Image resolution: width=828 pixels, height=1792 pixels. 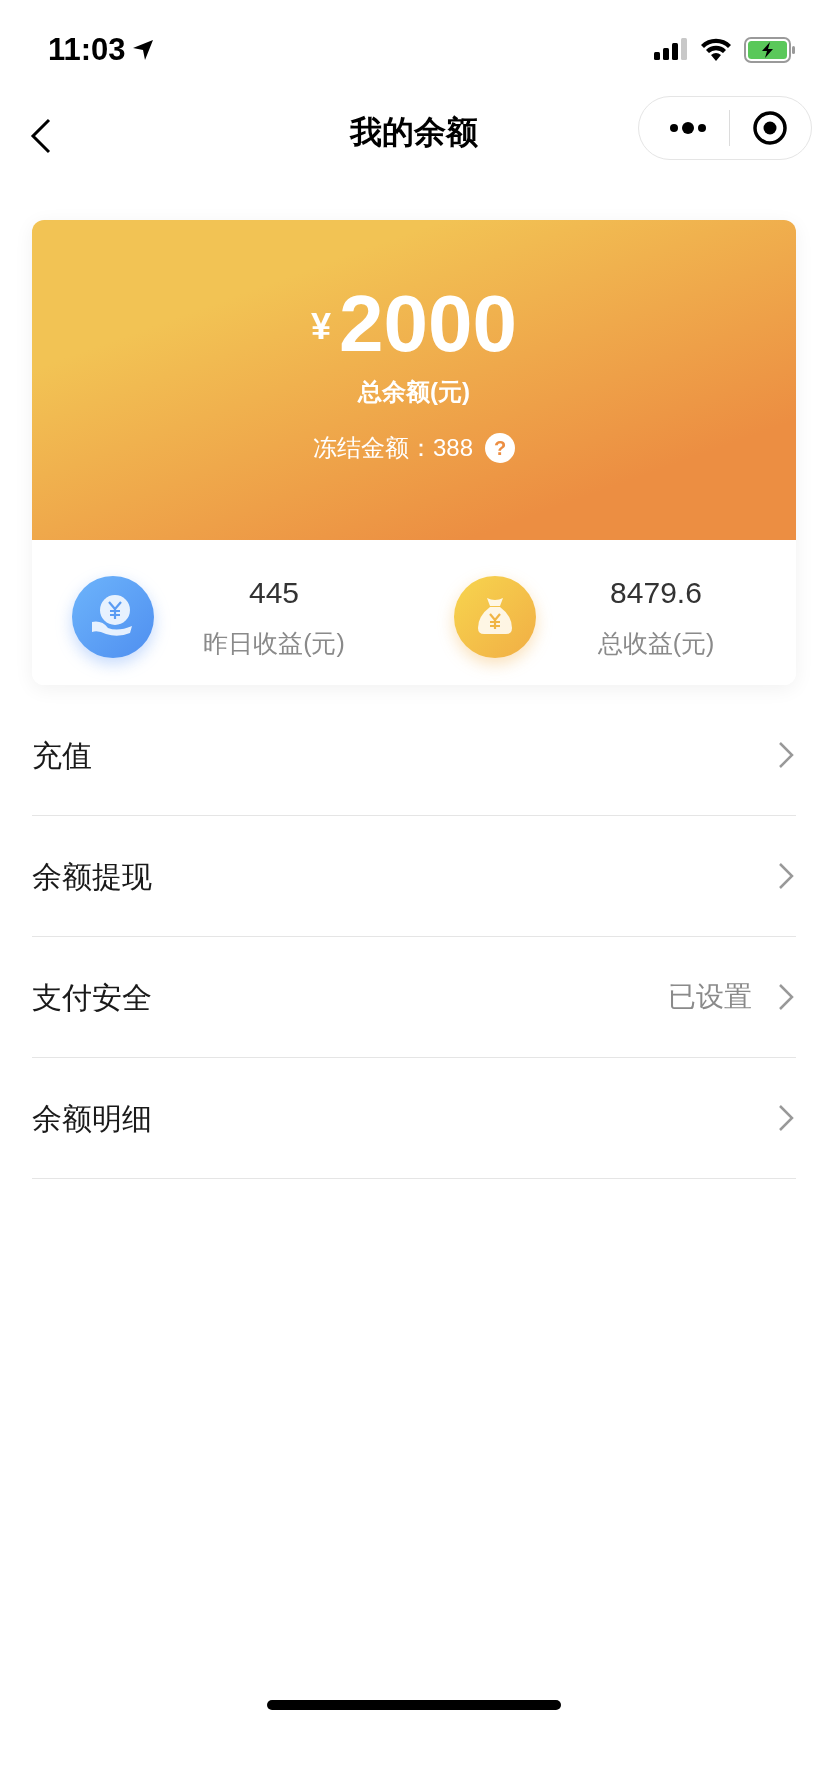 I want to click on signal-icon, so click(x=671, y=50).